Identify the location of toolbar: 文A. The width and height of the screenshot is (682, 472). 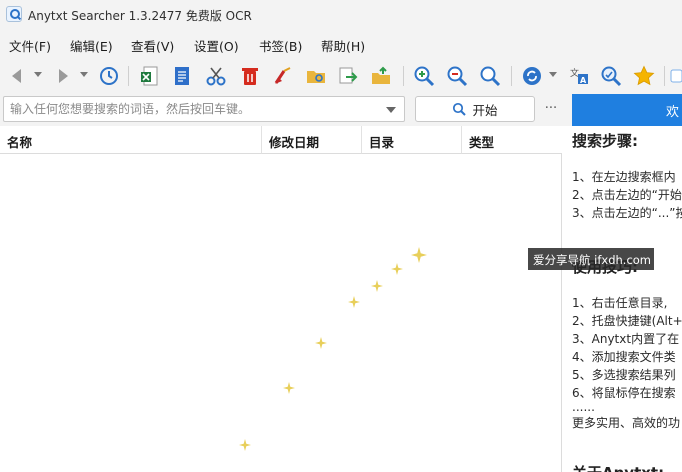
(341, 76).